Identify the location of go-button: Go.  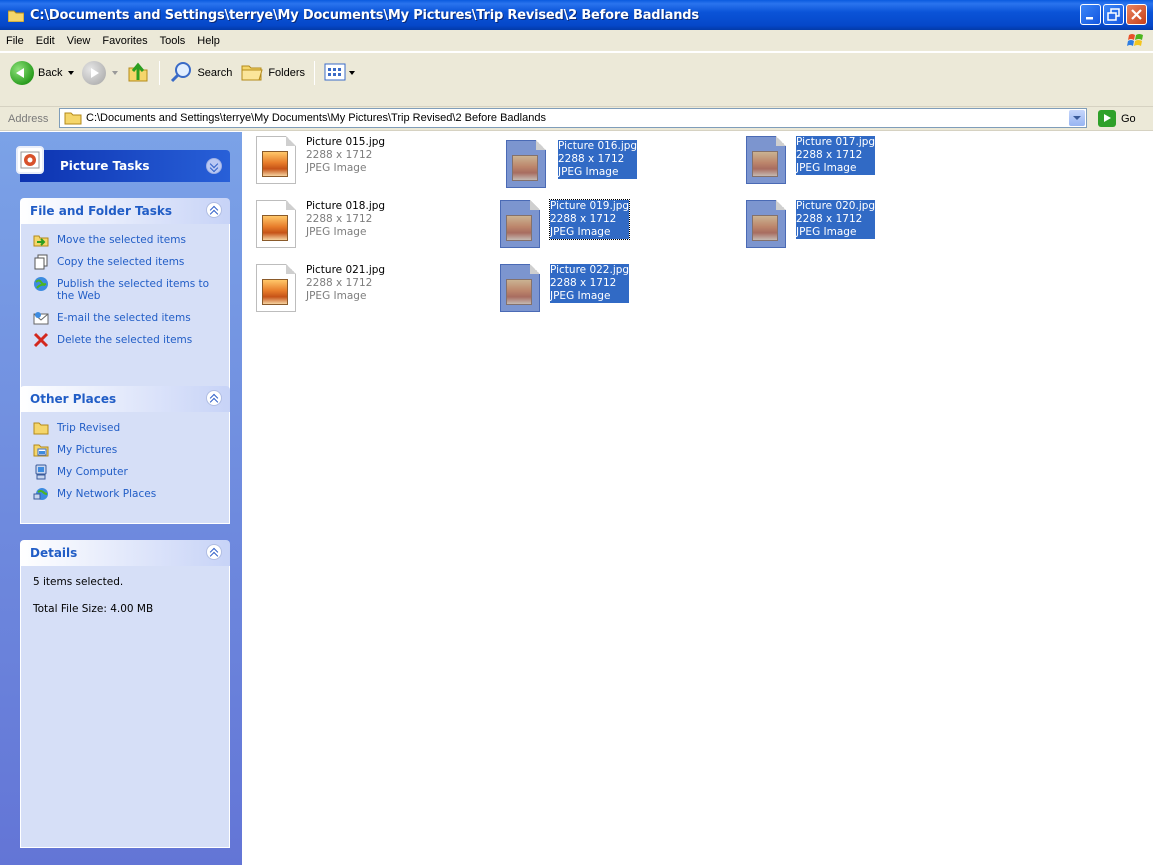
(1117, 118).